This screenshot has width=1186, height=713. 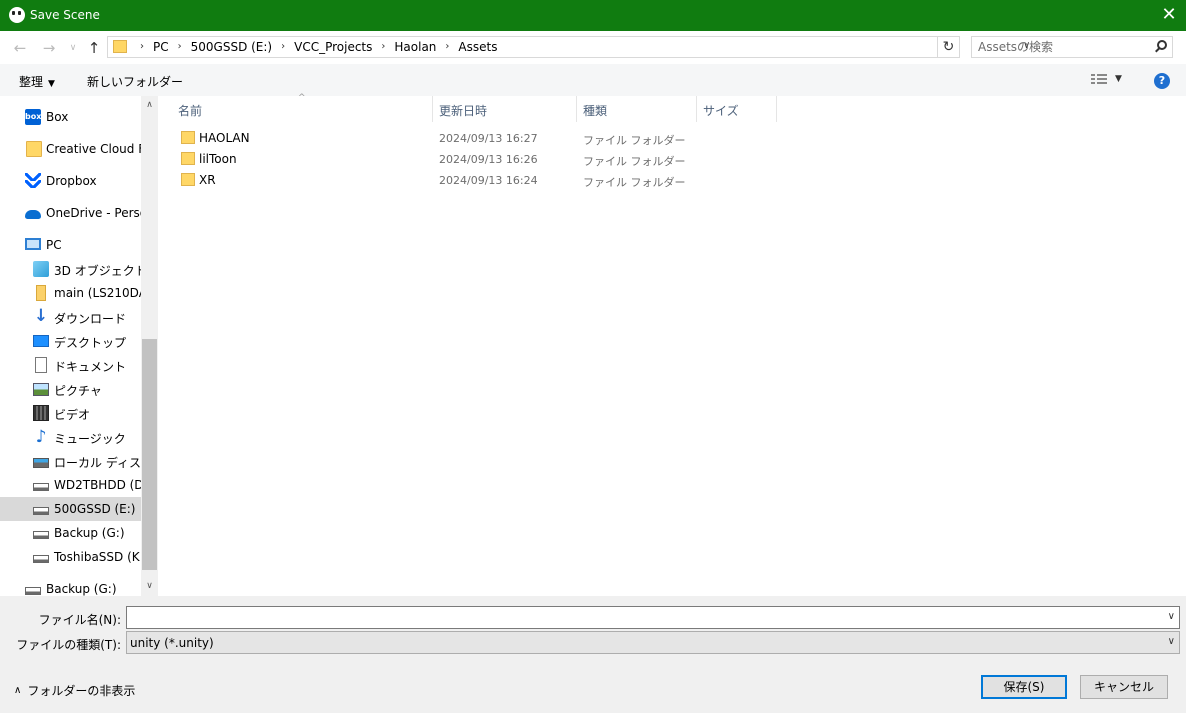 What do you see at coordinates (41, 487) in the screenshot?
I see `drive-icon` at bounding box center [41, 487].